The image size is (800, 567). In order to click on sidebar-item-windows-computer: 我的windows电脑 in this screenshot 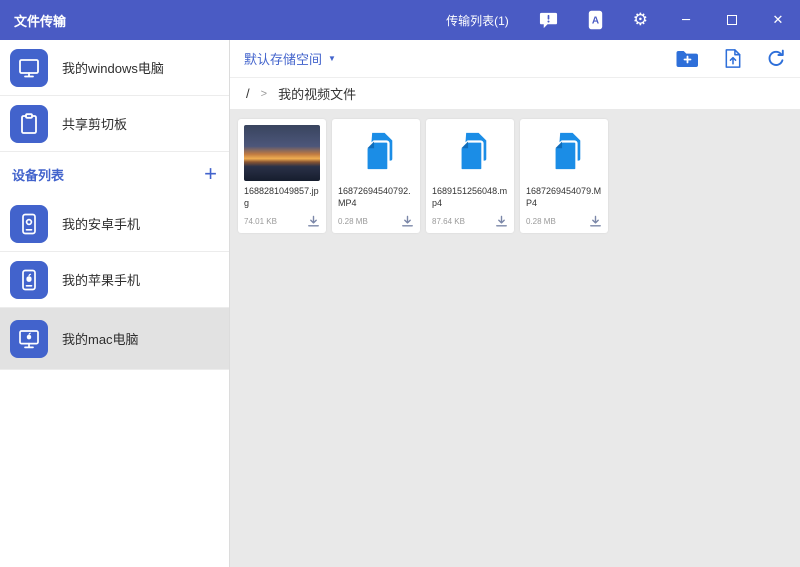, I will do `click(114, 68)`.